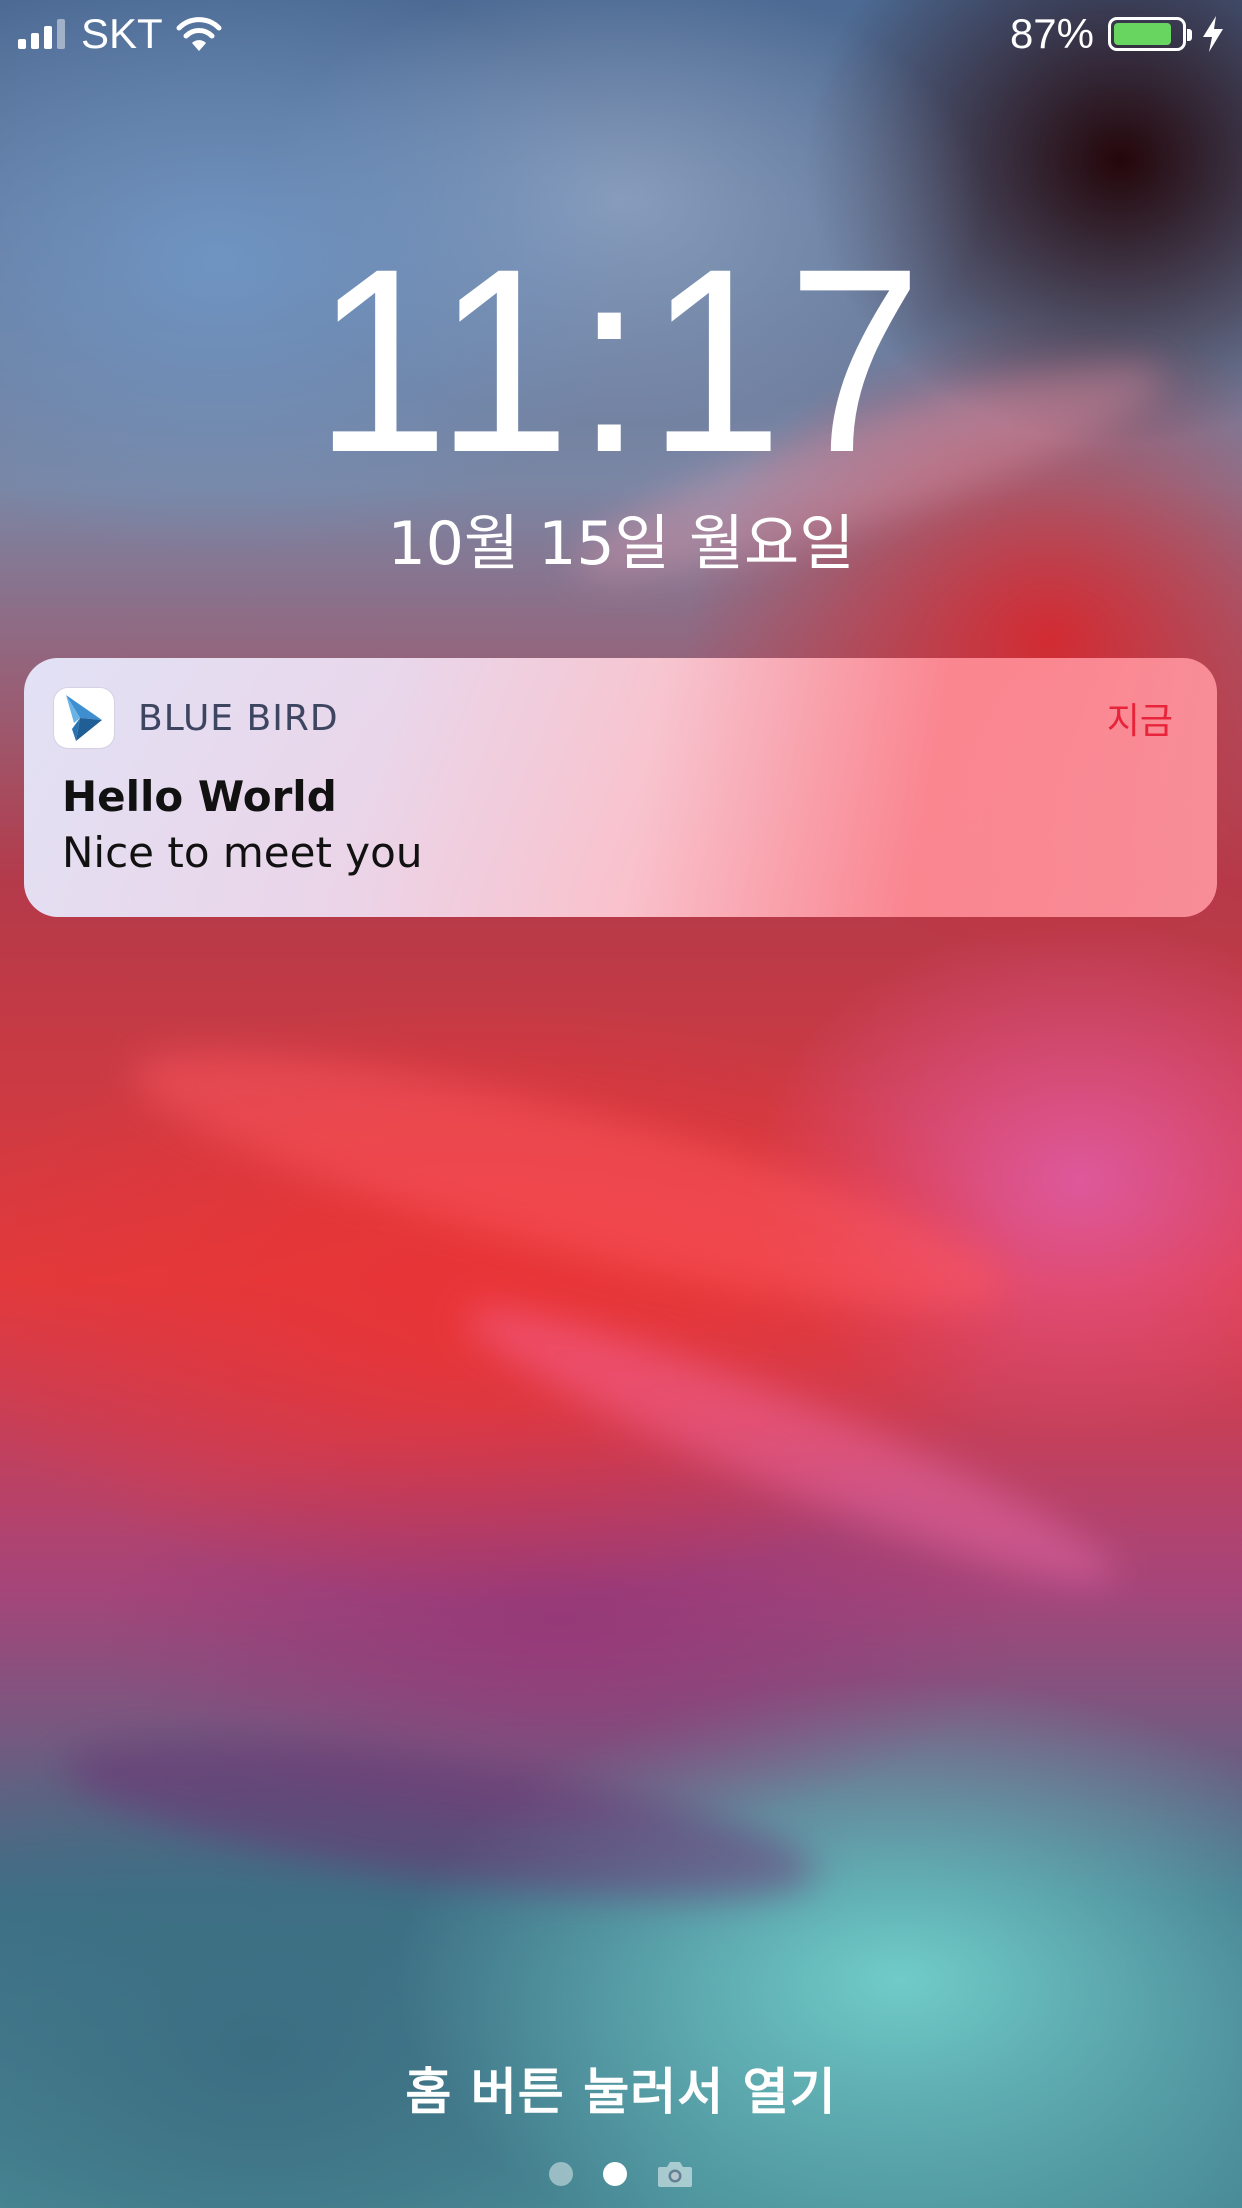 Image resolution: width=1242 pixels, height=2208 pixels. Describe the element at coordinates (561, 2174) in the screenshot. I see `page-dot` at that location.